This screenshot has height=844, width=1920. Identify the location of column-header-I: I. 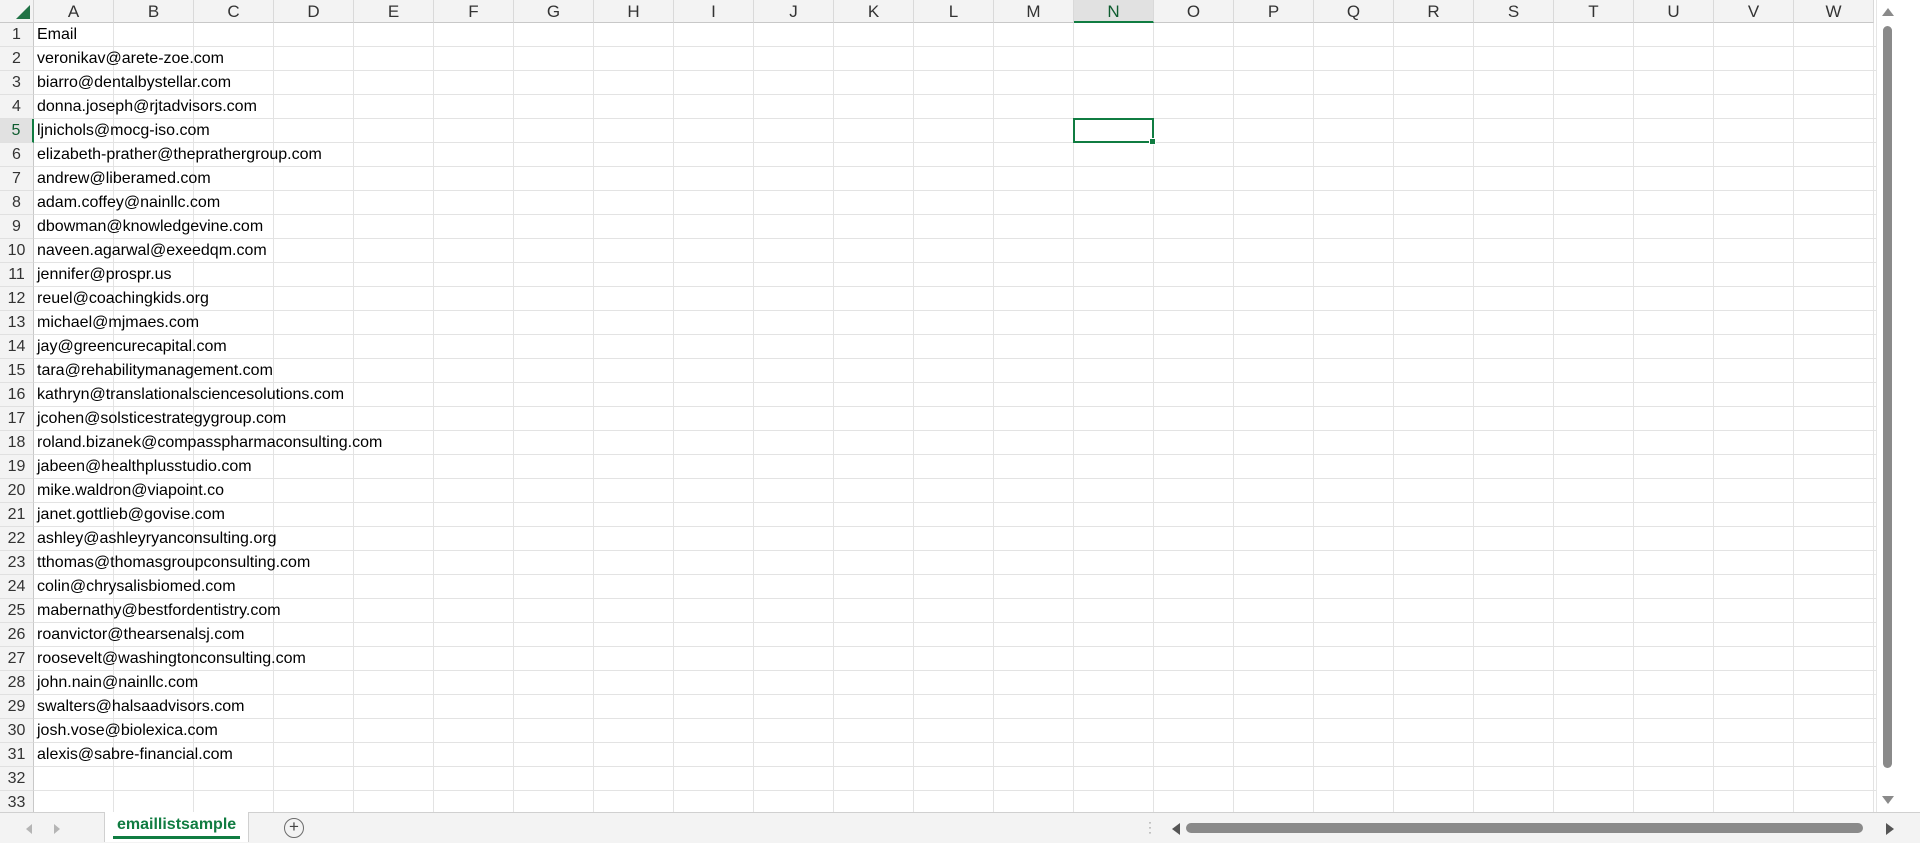
(714, 11).